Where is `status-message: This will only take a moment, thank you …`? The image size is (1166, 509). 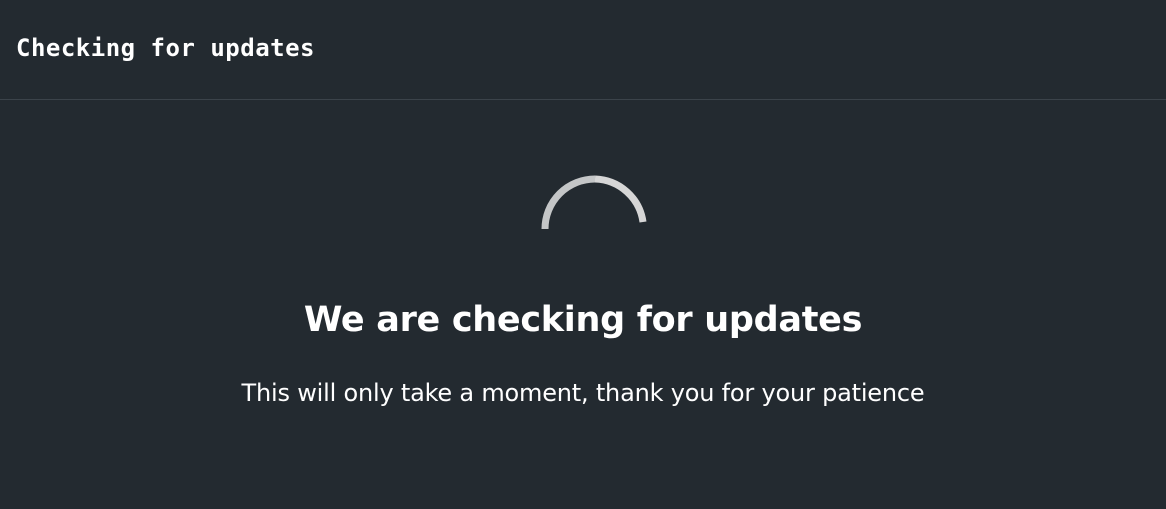
status-message: This will only take a moment, thank you … is located at coordinates (583, 393).